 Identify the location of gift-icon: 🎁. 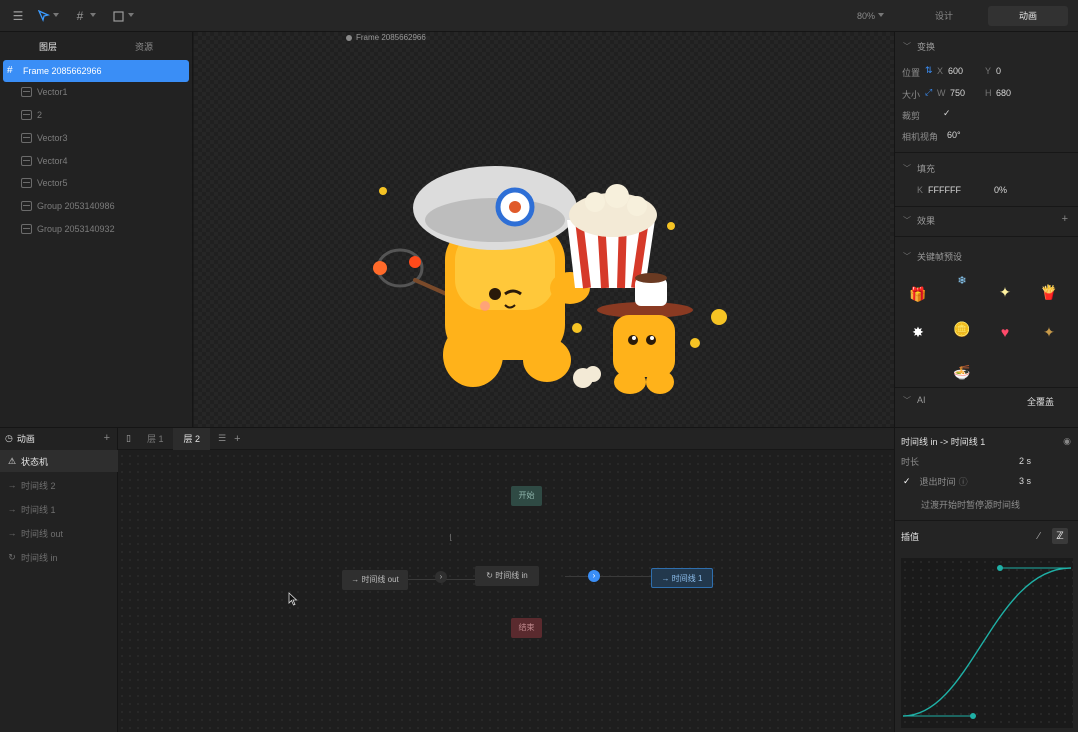
(918, 294).